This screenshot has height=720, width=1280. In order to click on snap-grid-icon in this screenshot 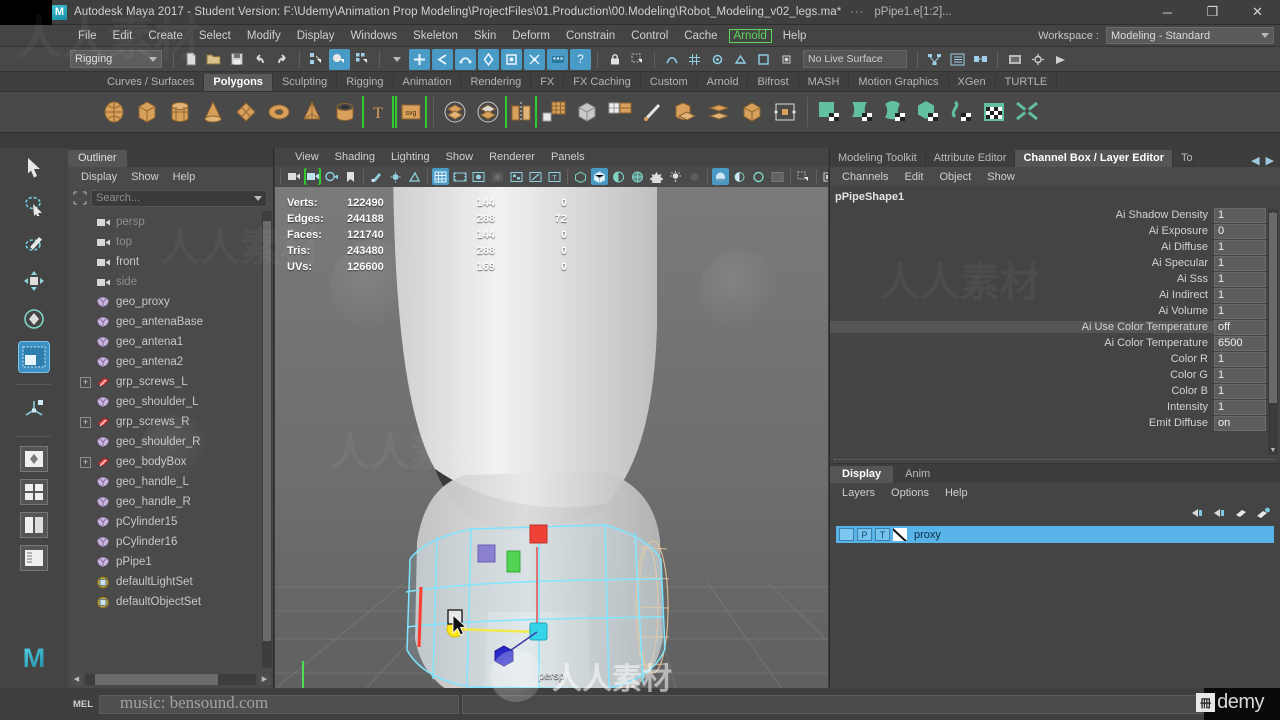, I will do `click(694, 59)`.